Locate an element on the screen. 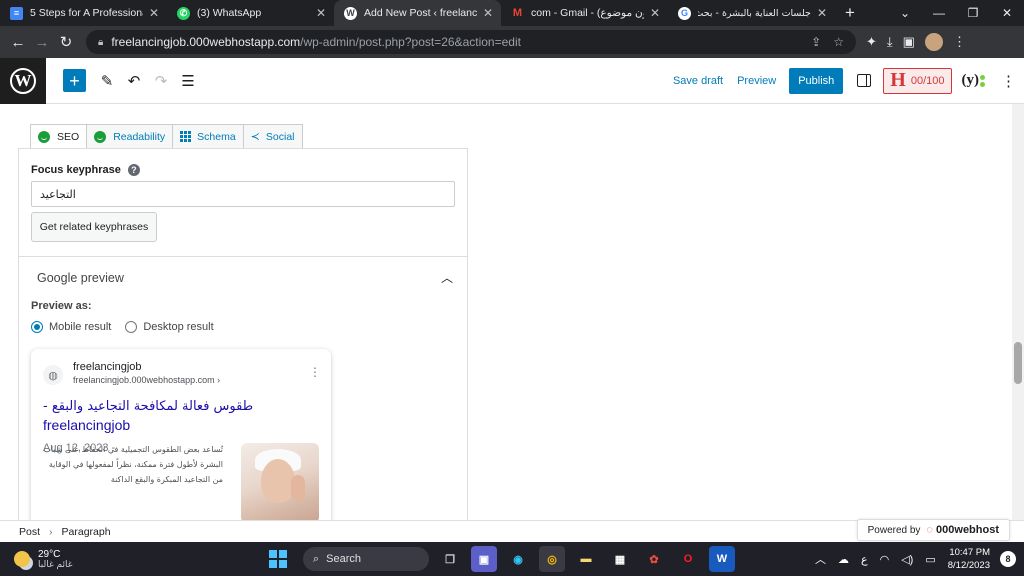 The width and height of the screenshot is (1024, 576). powered-by-badge: Powered by ◌ 000webhost is located at coordinates (933, 530).